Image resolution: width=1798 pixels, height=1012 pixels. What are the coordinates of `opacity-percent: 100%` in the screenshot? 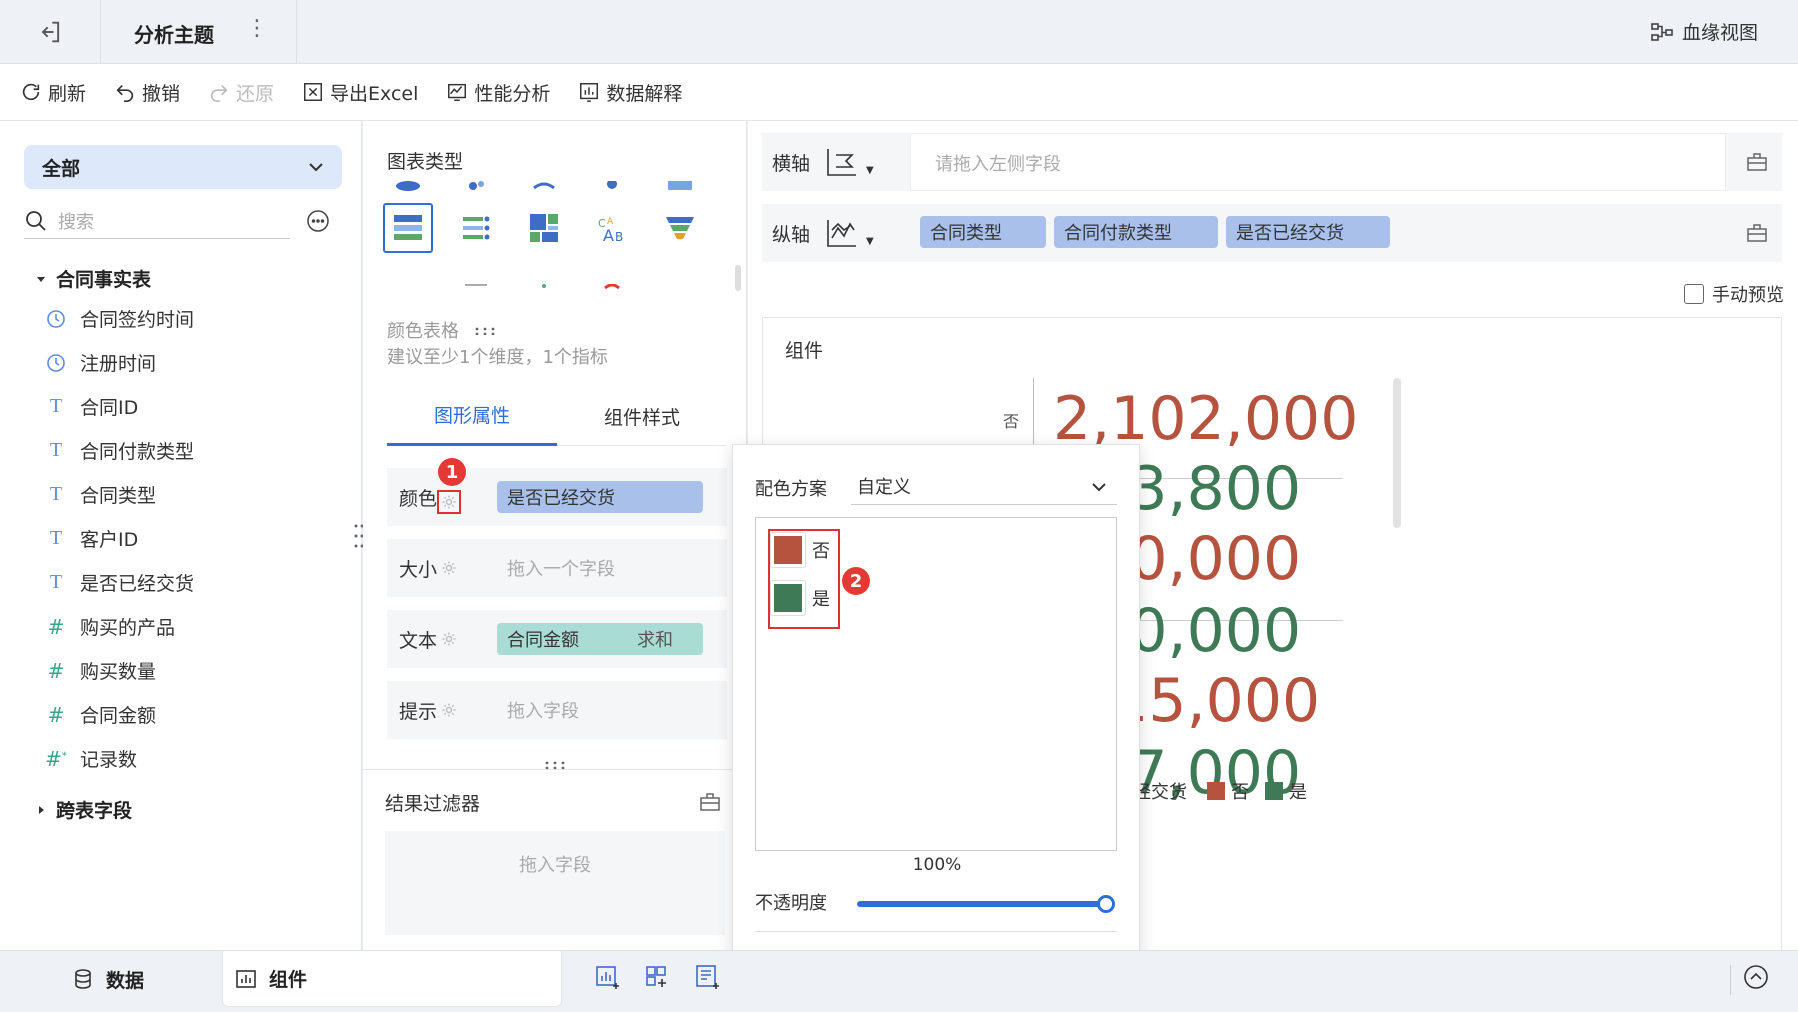 It's located at (937, 865).